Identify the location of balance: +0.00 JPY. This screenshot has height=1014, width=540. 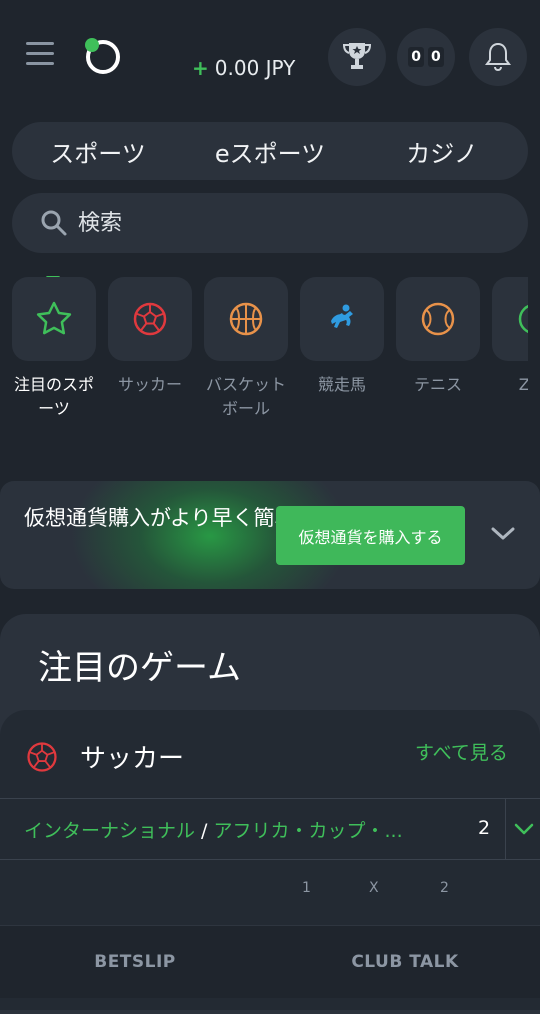
(243, 68).